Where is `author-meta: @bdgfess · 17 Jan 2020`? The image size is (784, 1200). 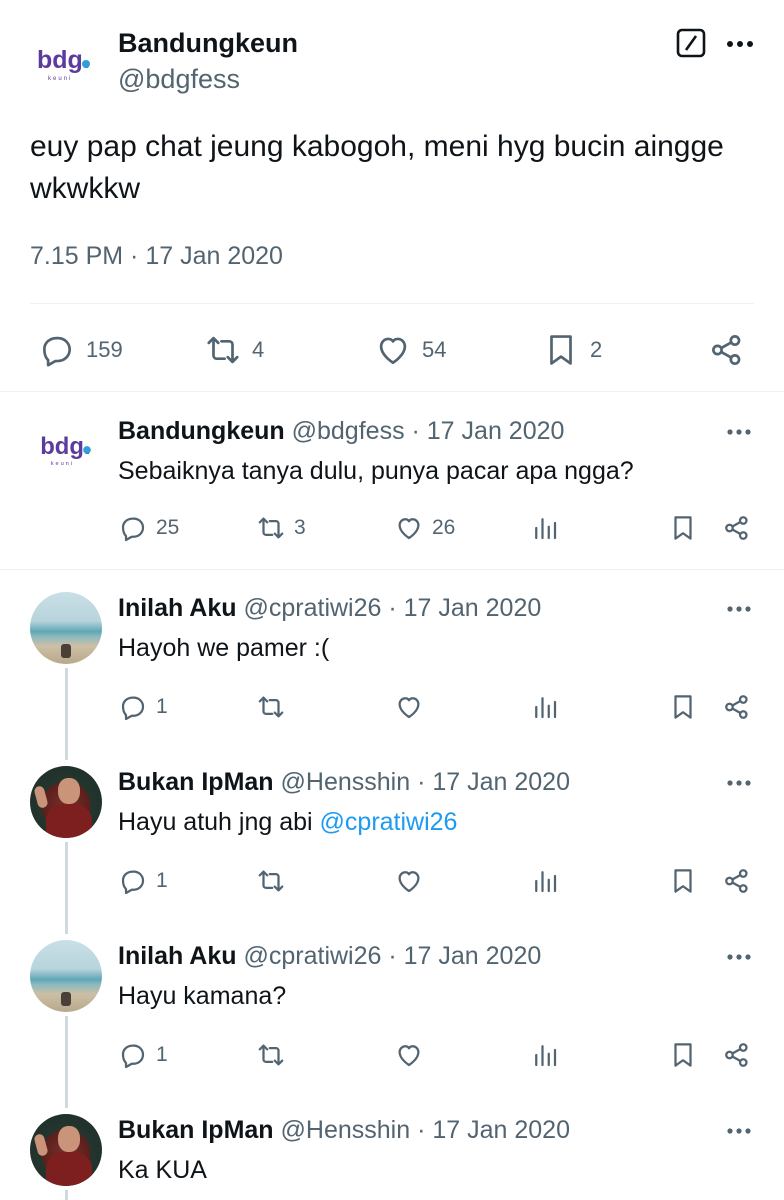
author-meta: @bdgfess · 17 Jan 2020 is located at coordinates (428, 431).